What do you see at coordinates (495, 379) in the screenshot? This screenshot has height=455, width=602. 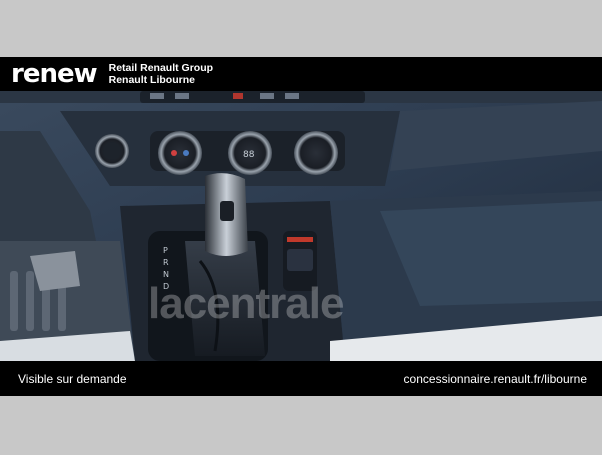 I see `dealer-url-link: concessionnaire.renault.fr/libourne` at bounding box center [495, 379].